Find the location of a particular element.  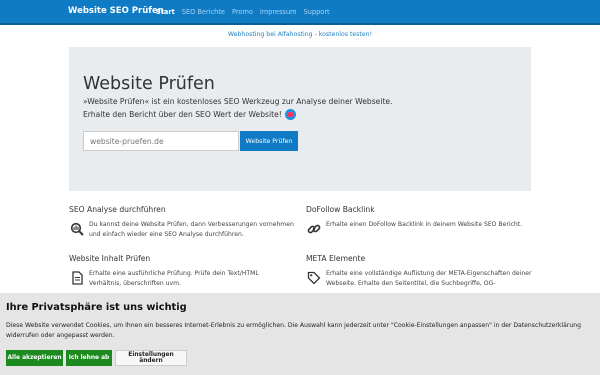

nav-link-support: Support is located at coordinates (317, 12).